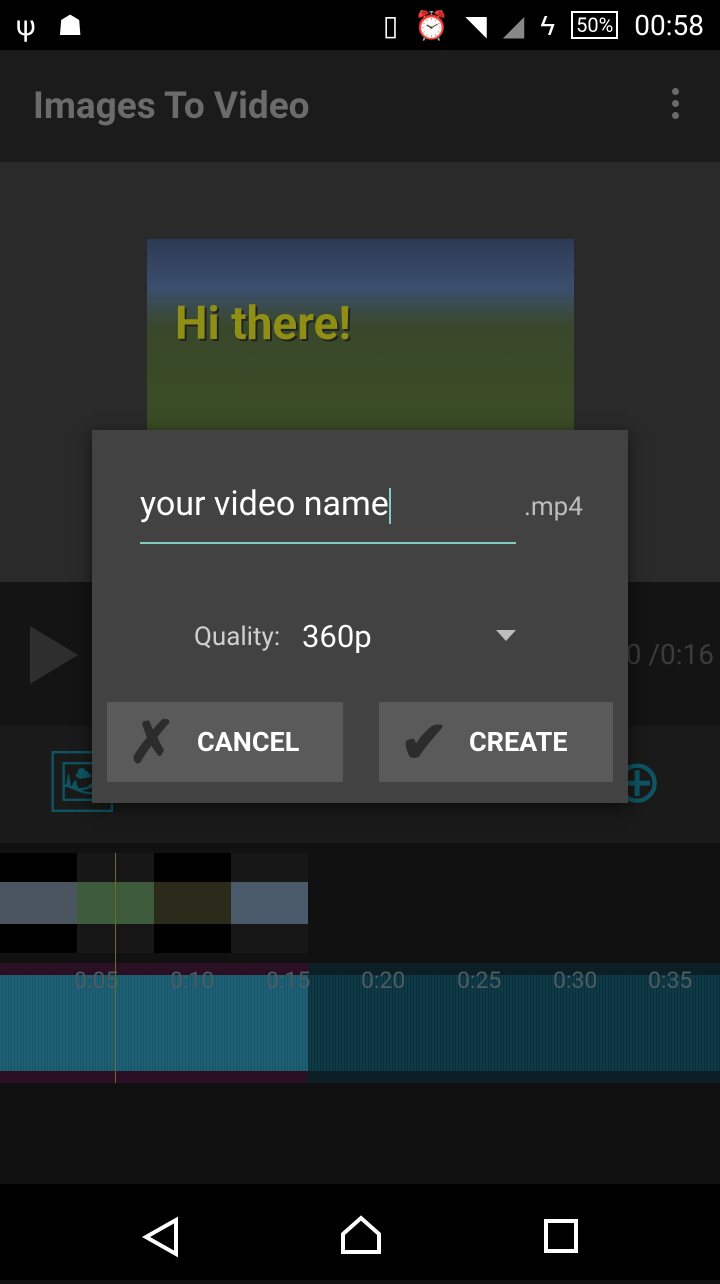 The height and width of the screenshot is (1284, 720). I want to click on usb-icon: ψ, so click(26, 25).